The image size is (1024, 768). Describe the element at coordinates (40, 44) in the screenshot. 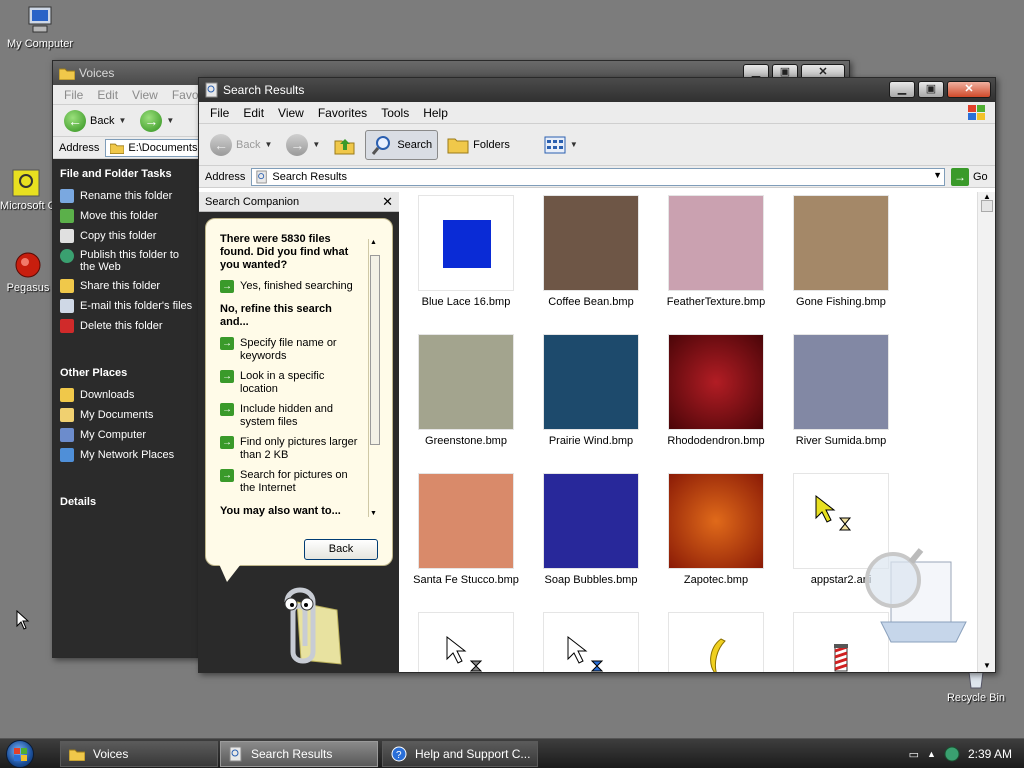

I see `desktop-icon-label: My Computer` at that location.